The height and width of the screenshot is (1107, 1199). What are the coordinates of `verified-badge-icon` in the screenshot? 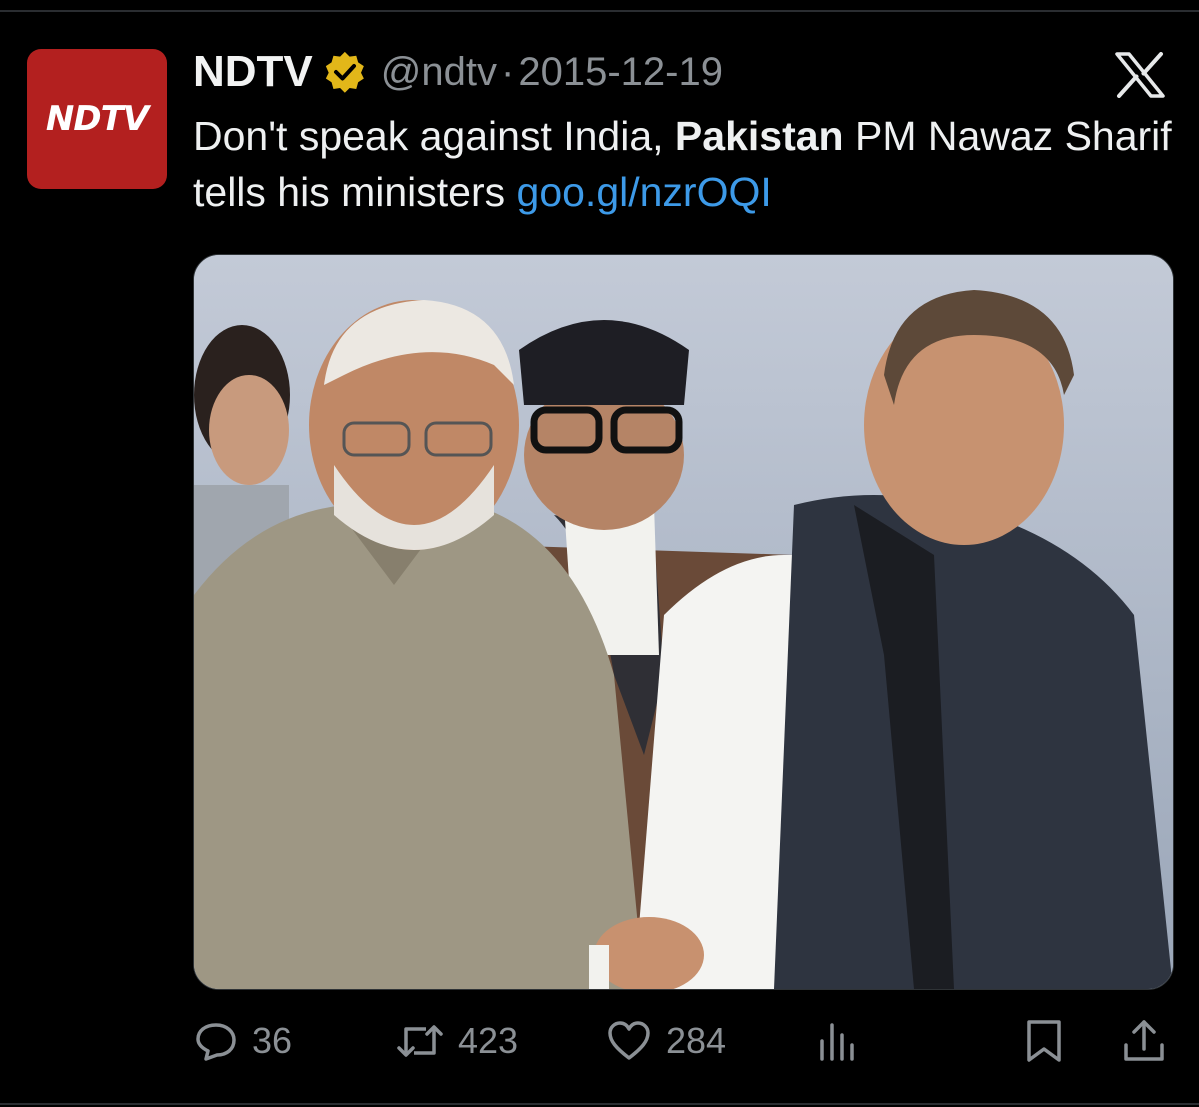 It's located at (345, 72).